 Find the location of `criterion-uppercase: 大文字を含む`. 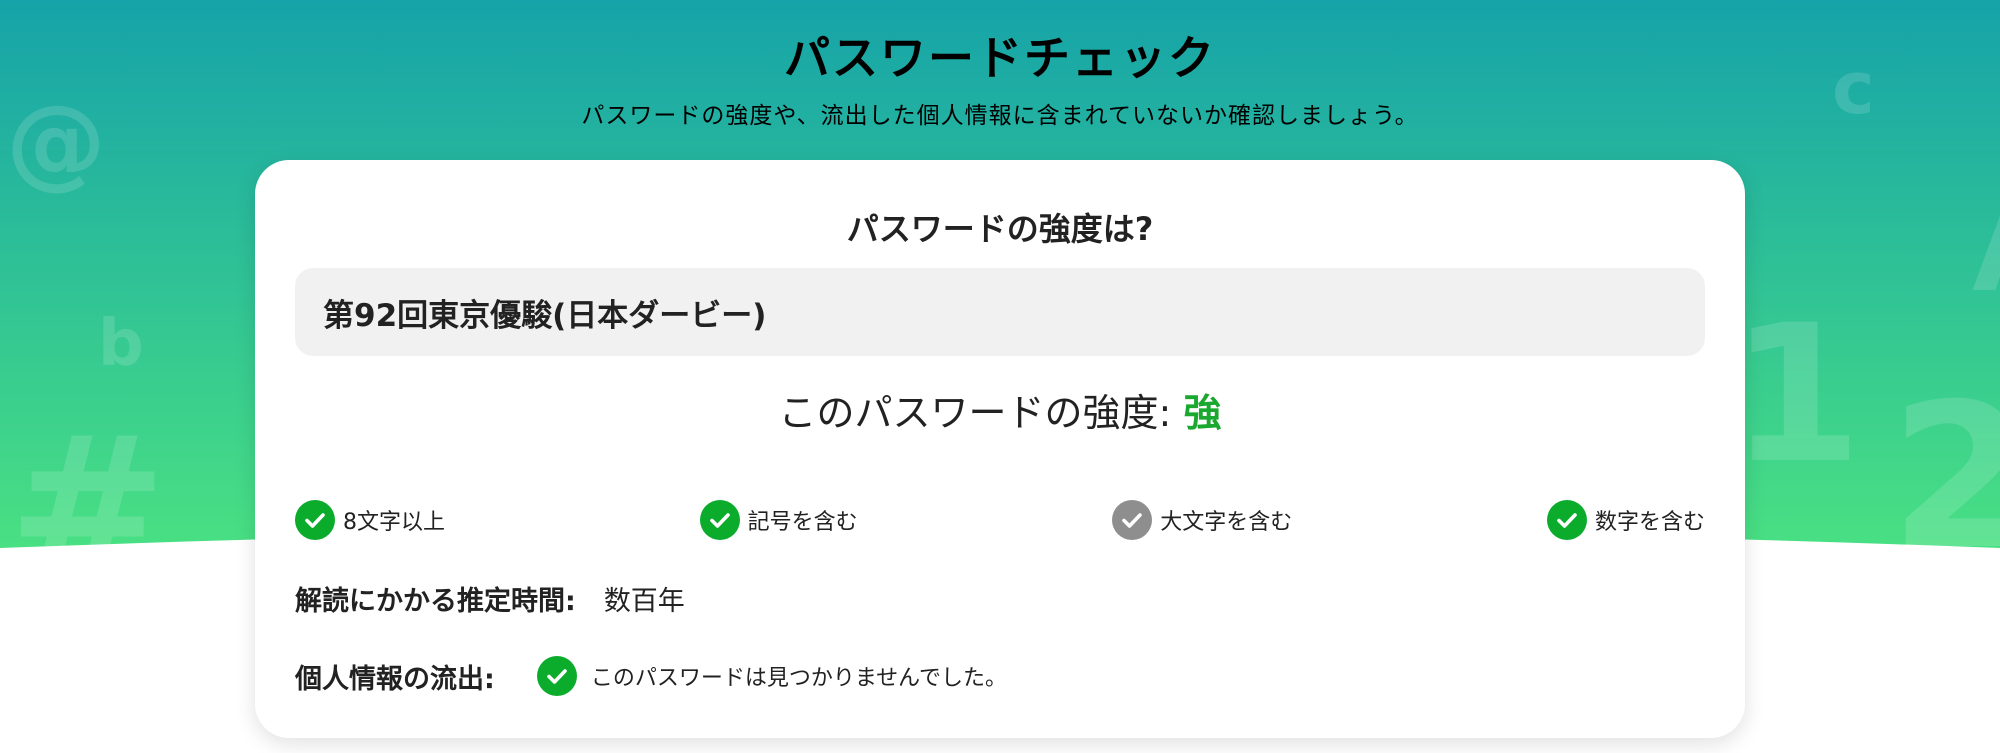

criterion-uppercase: 大文字を含む is located at coordinates (1202, 520).